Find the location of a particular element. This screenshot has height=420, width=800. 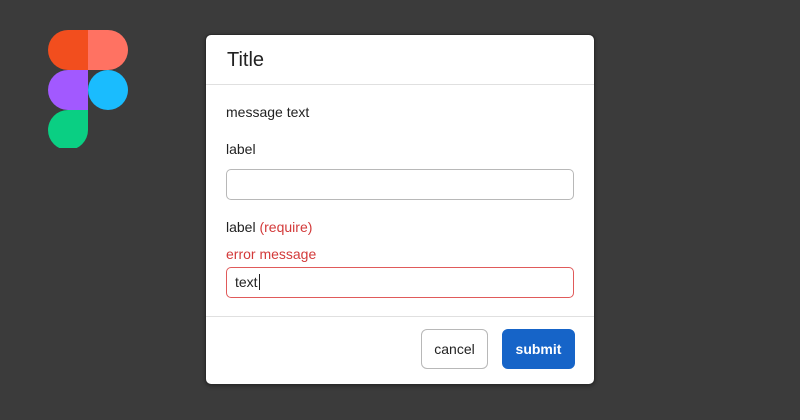

dialog-title: Title is located at coordinates (246, 60).